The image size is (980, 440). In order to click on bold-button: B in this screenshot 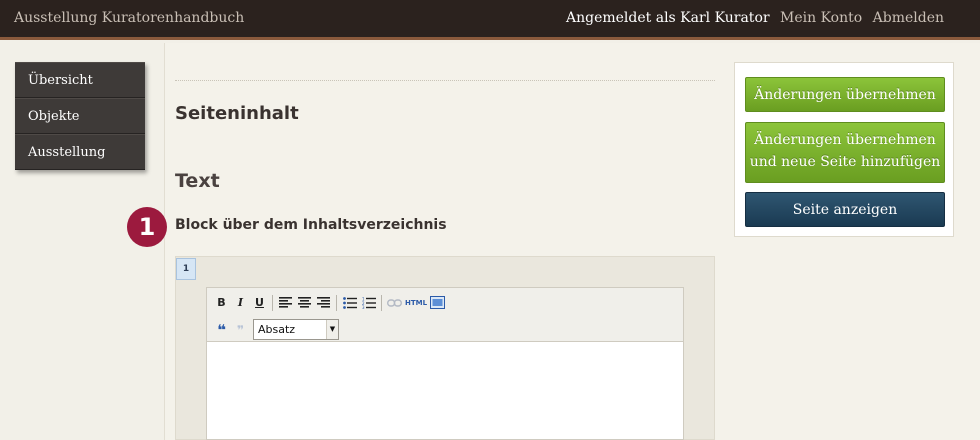, I will do `click(221, 302)`.